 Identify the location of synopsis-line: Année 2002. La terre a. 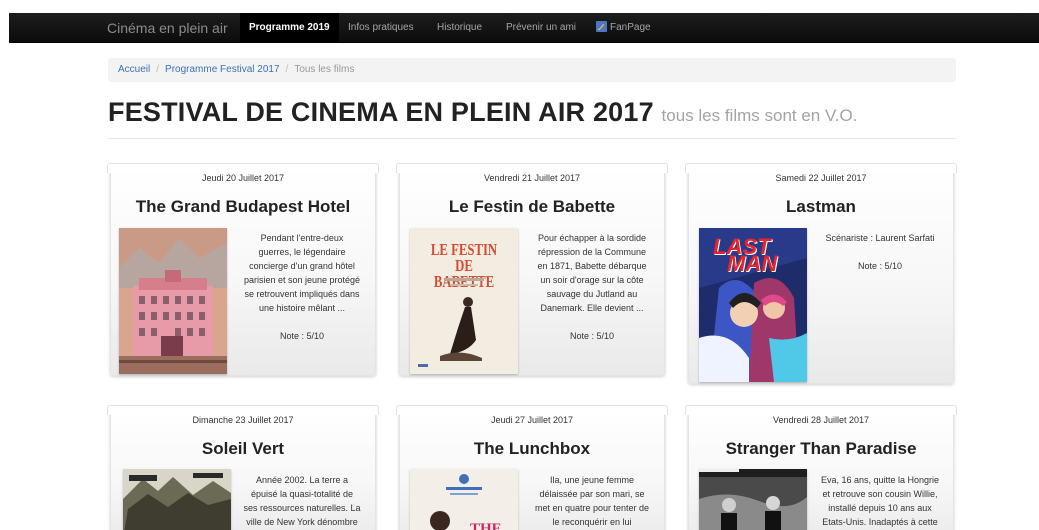
(302, 480).